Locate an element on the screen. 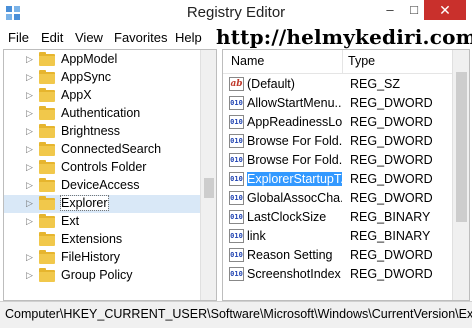  menu-file: File is located at coordinates (18, 37).